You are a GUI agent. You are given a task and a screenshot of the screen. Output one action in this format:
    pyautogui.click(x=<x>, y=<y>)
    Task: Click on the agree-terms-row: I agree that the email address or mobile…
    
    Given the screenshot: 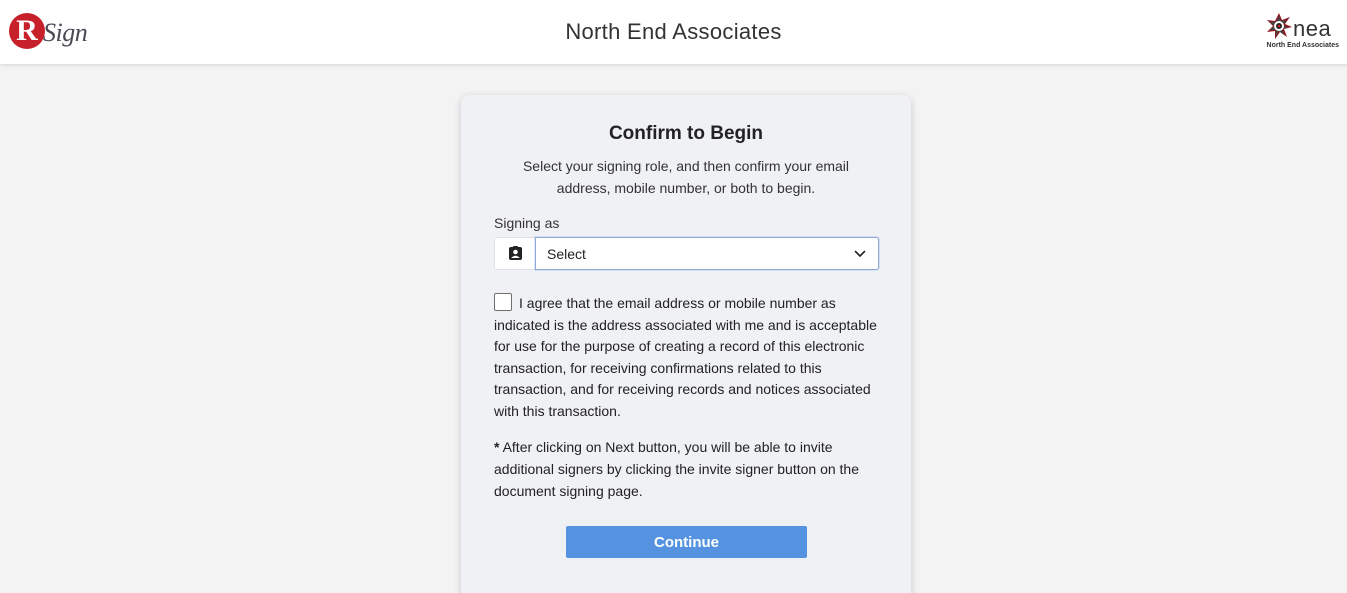 What is the action you would take?
    pyautogui.click(x=686, y=358)
    